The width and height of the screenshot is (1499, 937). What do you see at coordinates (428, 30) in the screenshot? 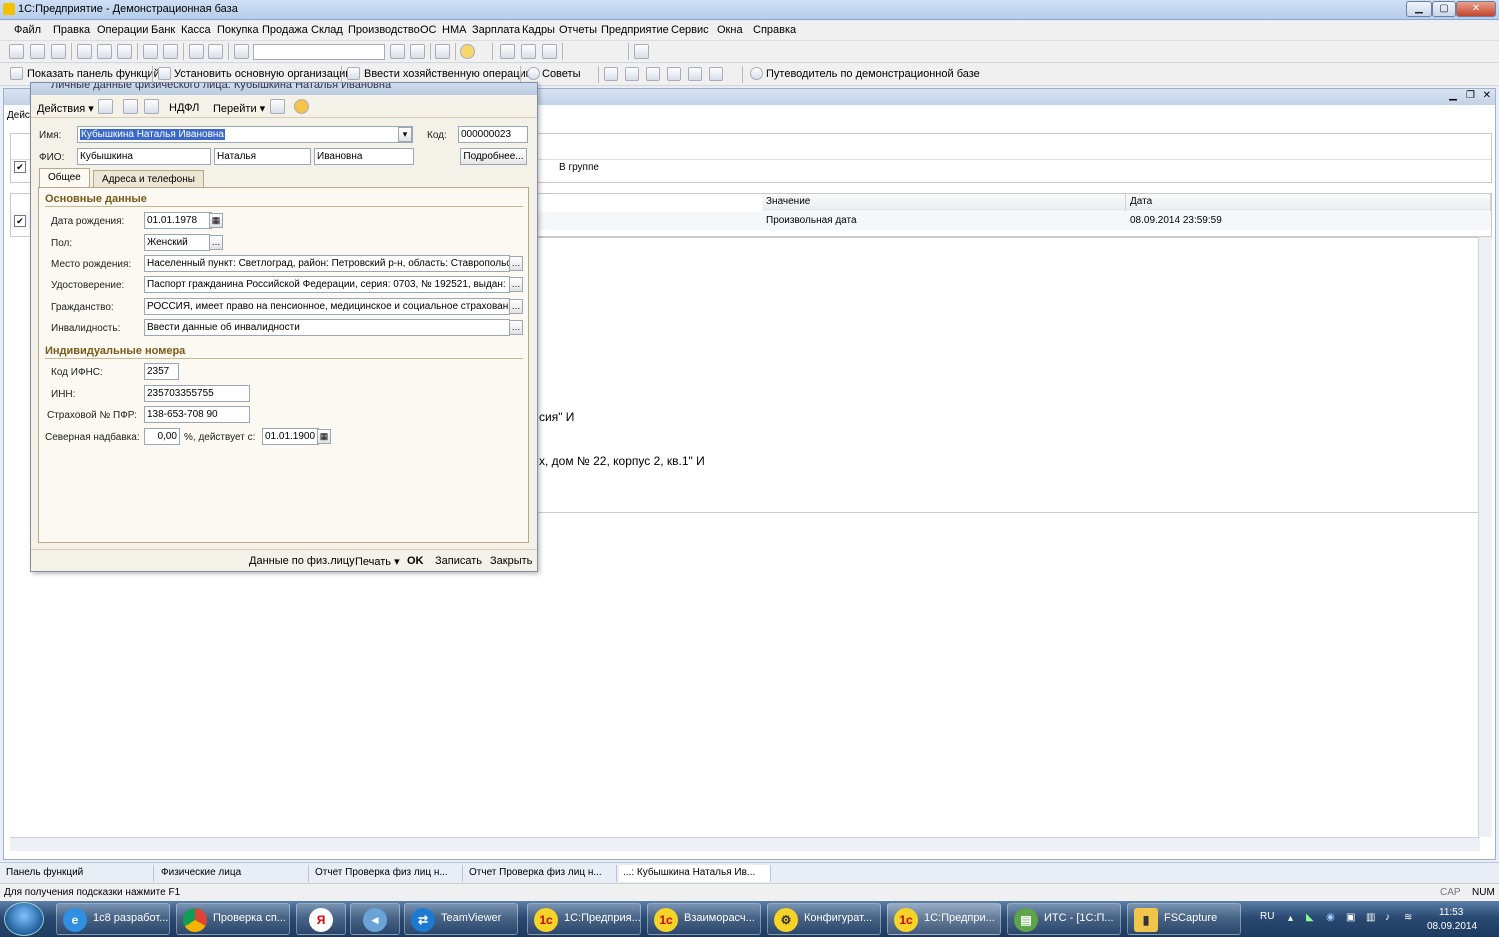
I see `menu-os: ОС` at bounding box center [428, 30].